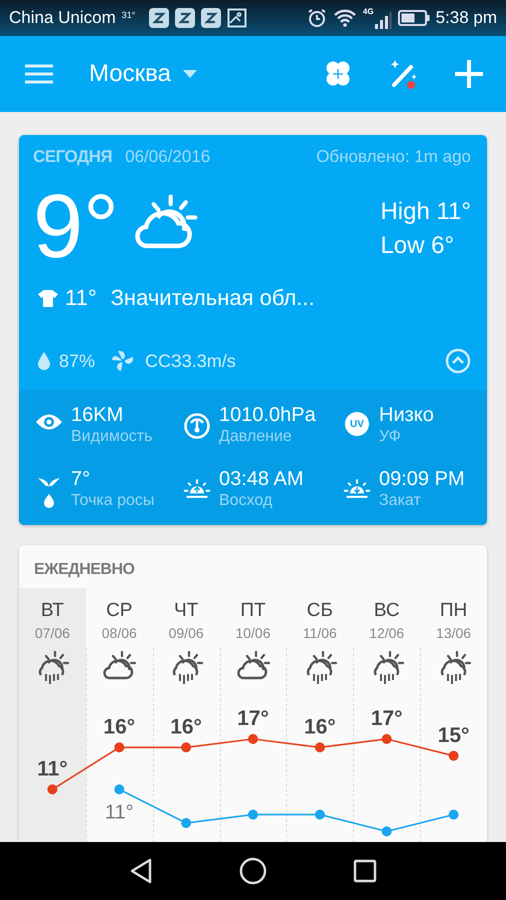 The image size is (506, 900). What do you see at coordinates (253, 871) in the screenshot?
I see `home-icon` at bounding box center [253, 871].